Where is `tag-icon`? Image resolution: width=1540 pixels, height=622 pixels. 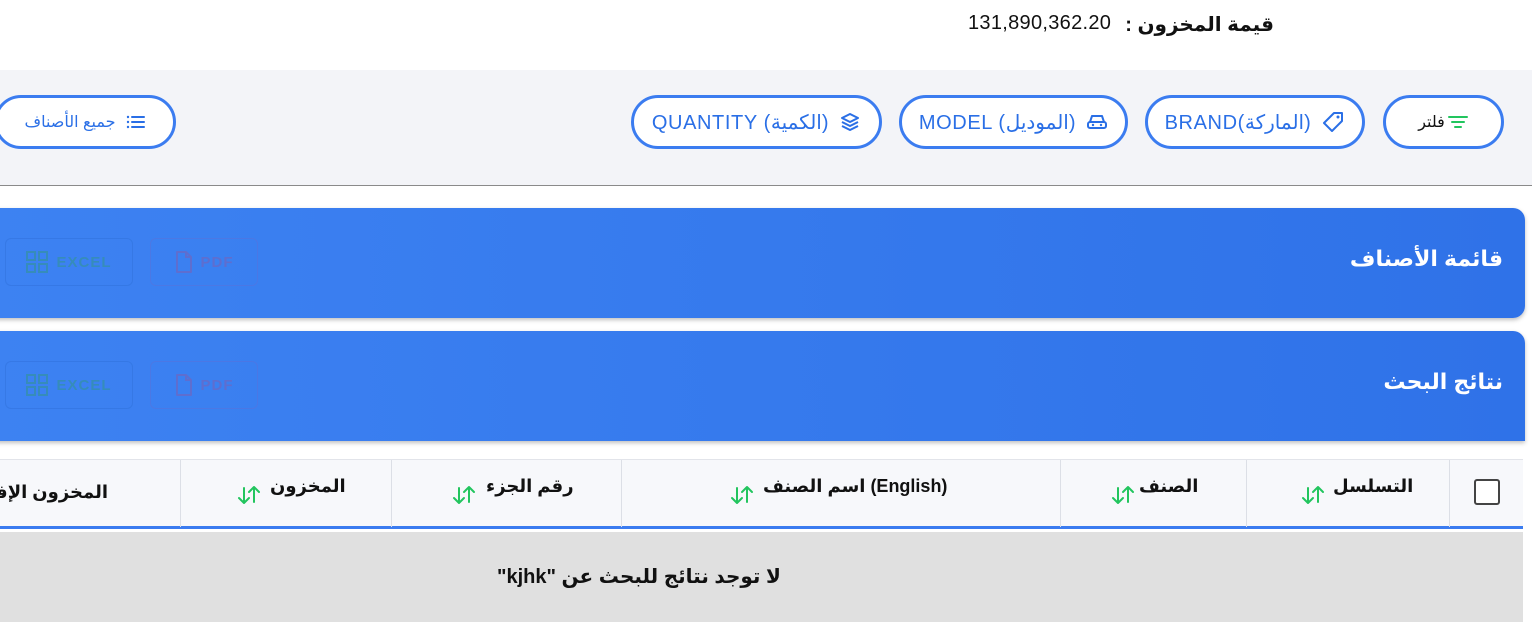
tag-icon is located at coordinates (1333, 122).